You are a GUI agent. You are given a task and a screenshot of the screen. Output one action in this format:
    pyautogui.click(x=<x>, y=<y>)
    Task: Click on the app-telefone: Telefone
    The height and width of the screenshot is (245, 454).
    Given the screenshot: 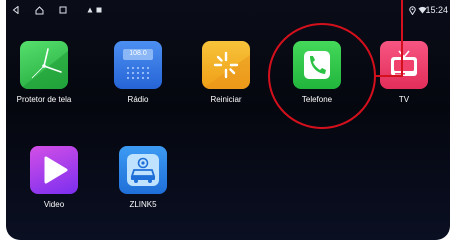 What is the action you would take?
    pyautogui.click(x=317, y=82)
    